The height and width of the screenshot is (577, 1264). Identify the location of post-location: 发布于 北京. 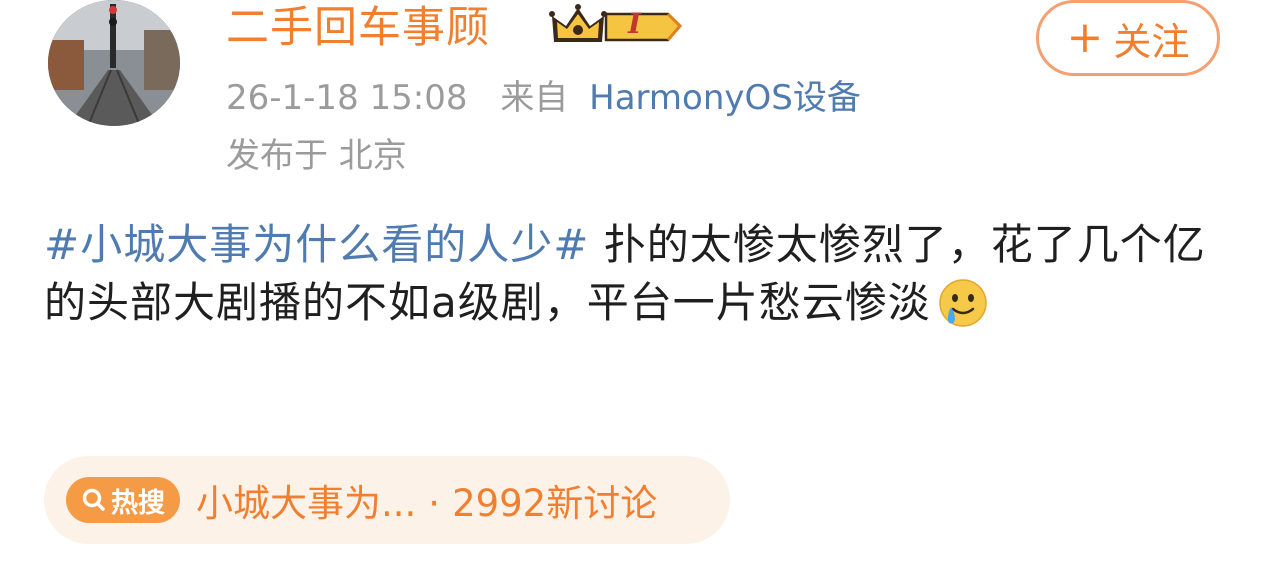
(316, 156).